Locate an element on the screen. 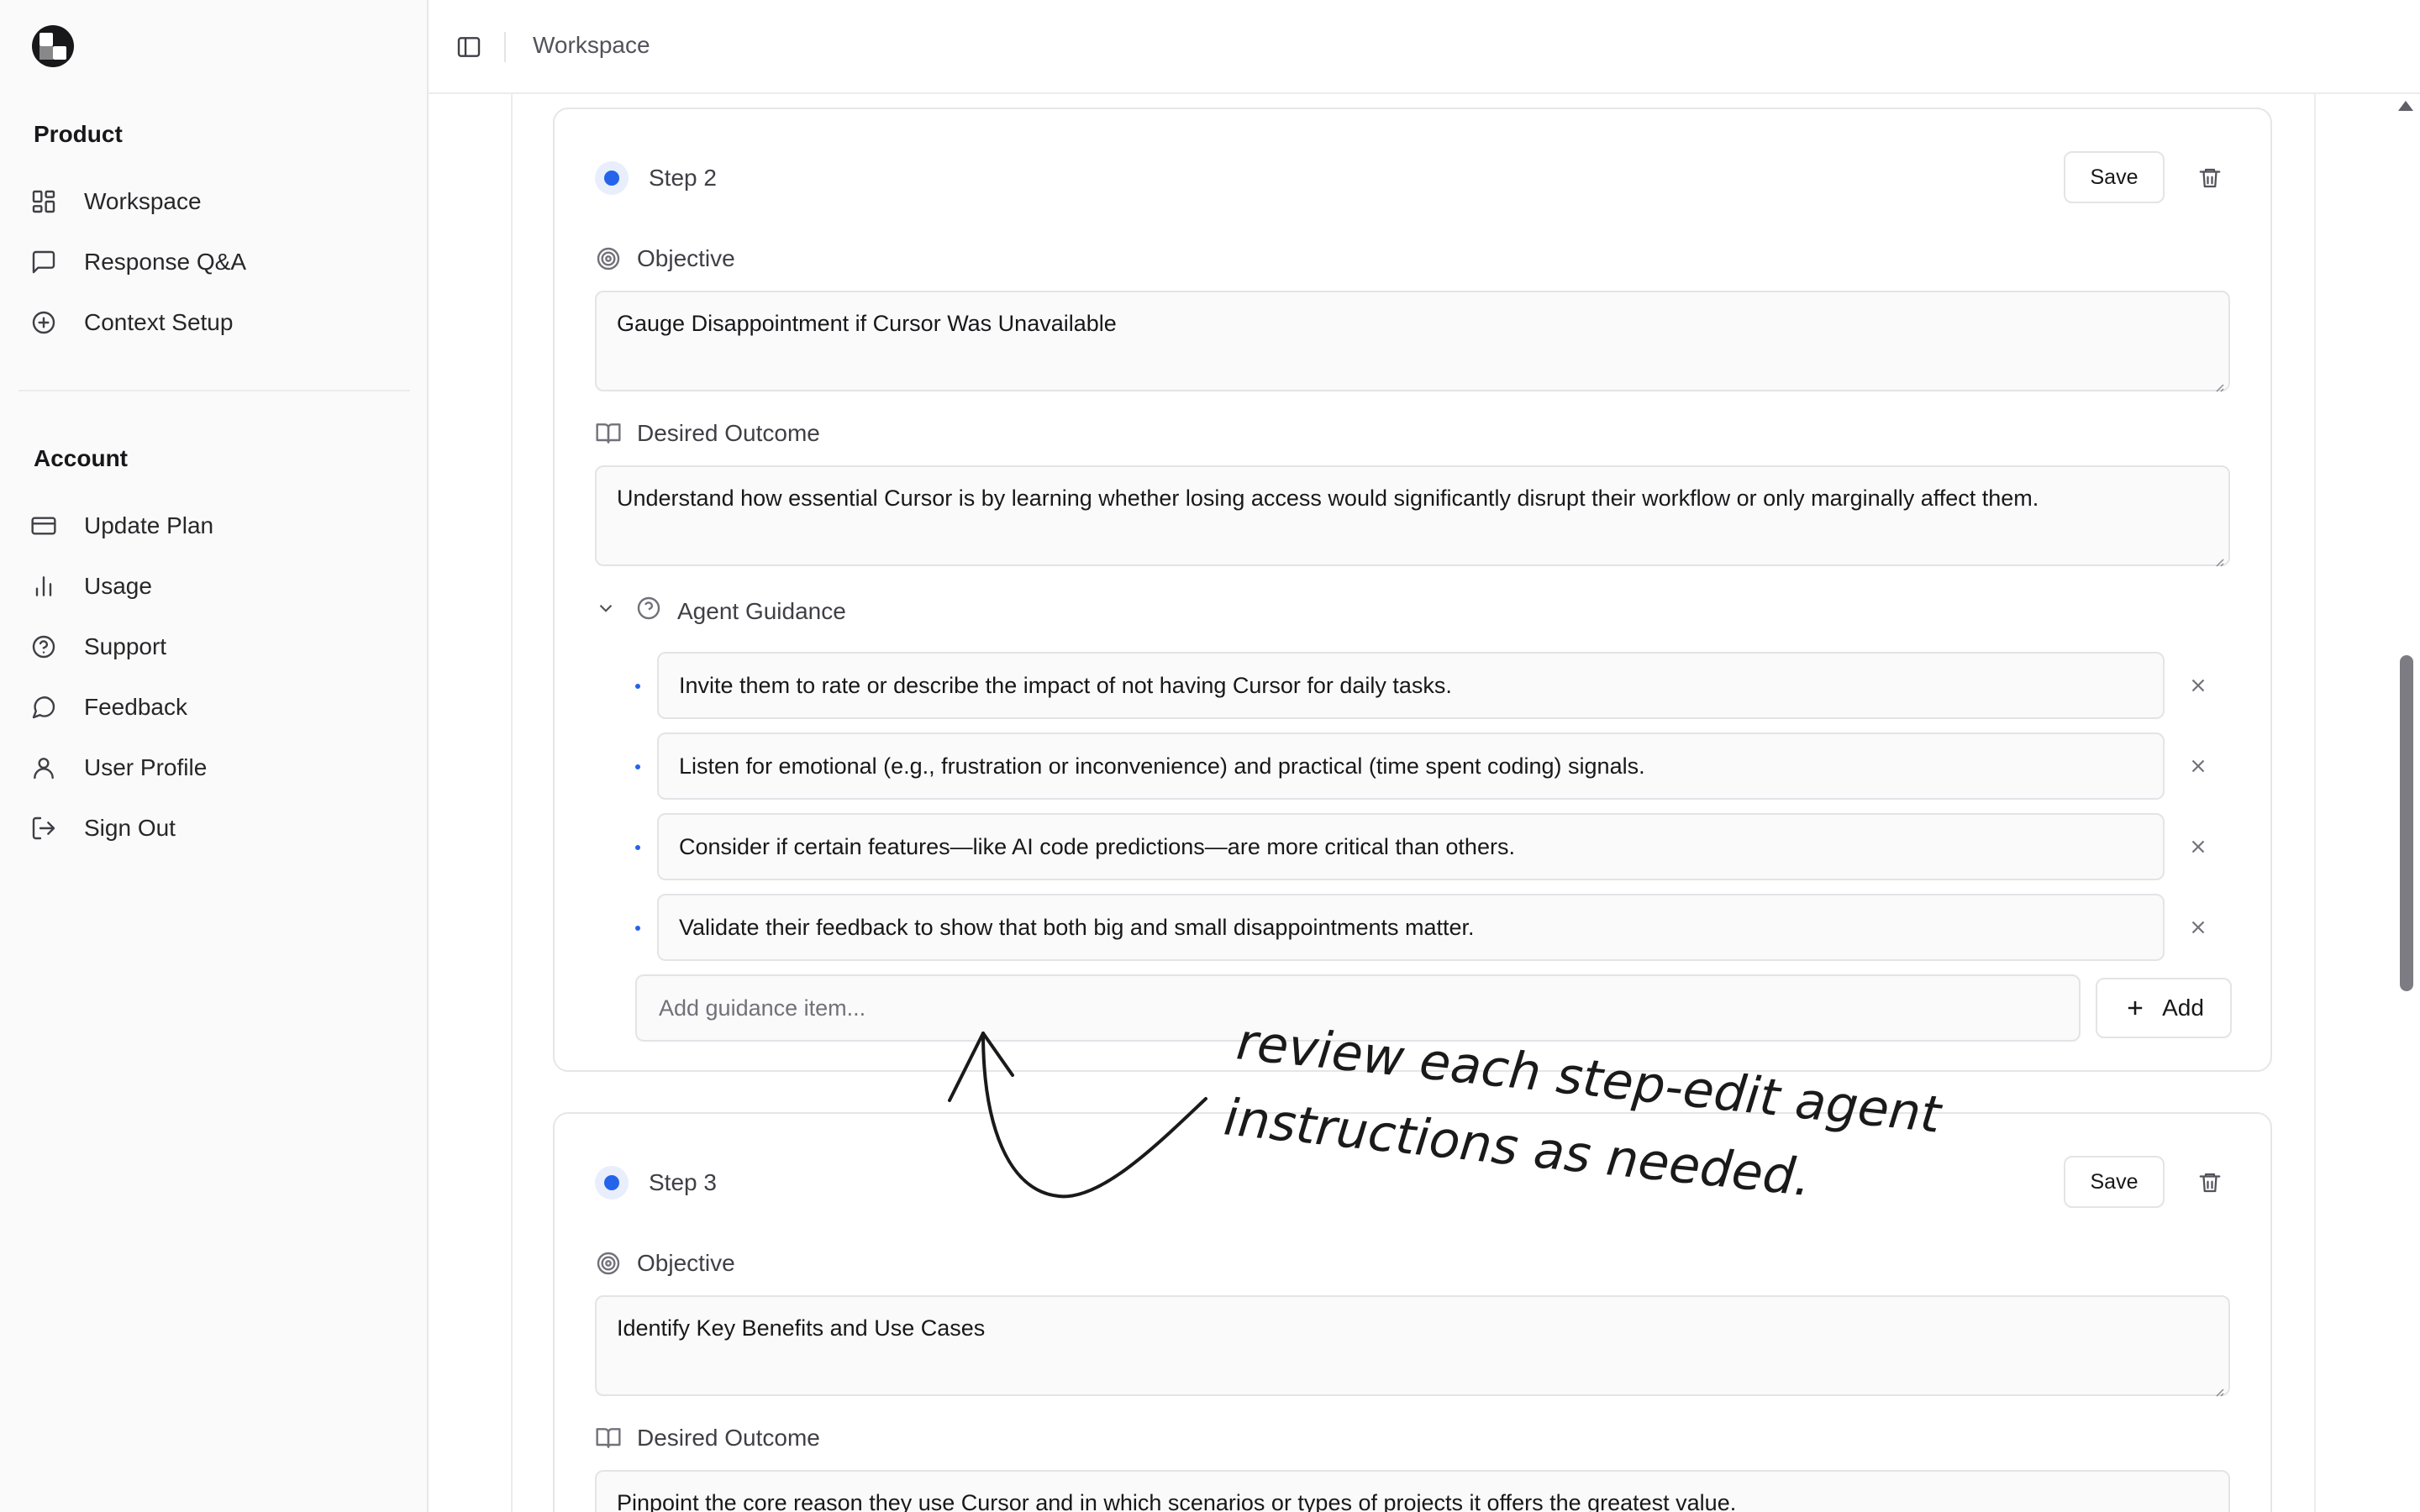 The image size is (2420, 1512). breadcrumb: Workspace is located at coordinates (591, 45).